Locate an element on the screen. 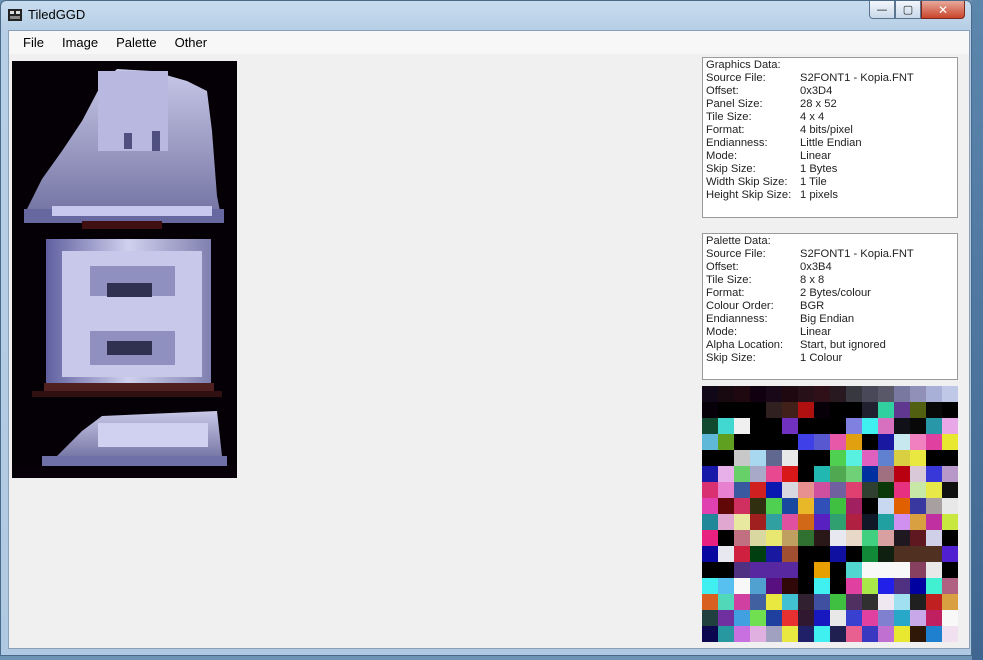 The height and width of the screenshot is (660, 983). menu-image: Image is located at coordinates (80, 42).